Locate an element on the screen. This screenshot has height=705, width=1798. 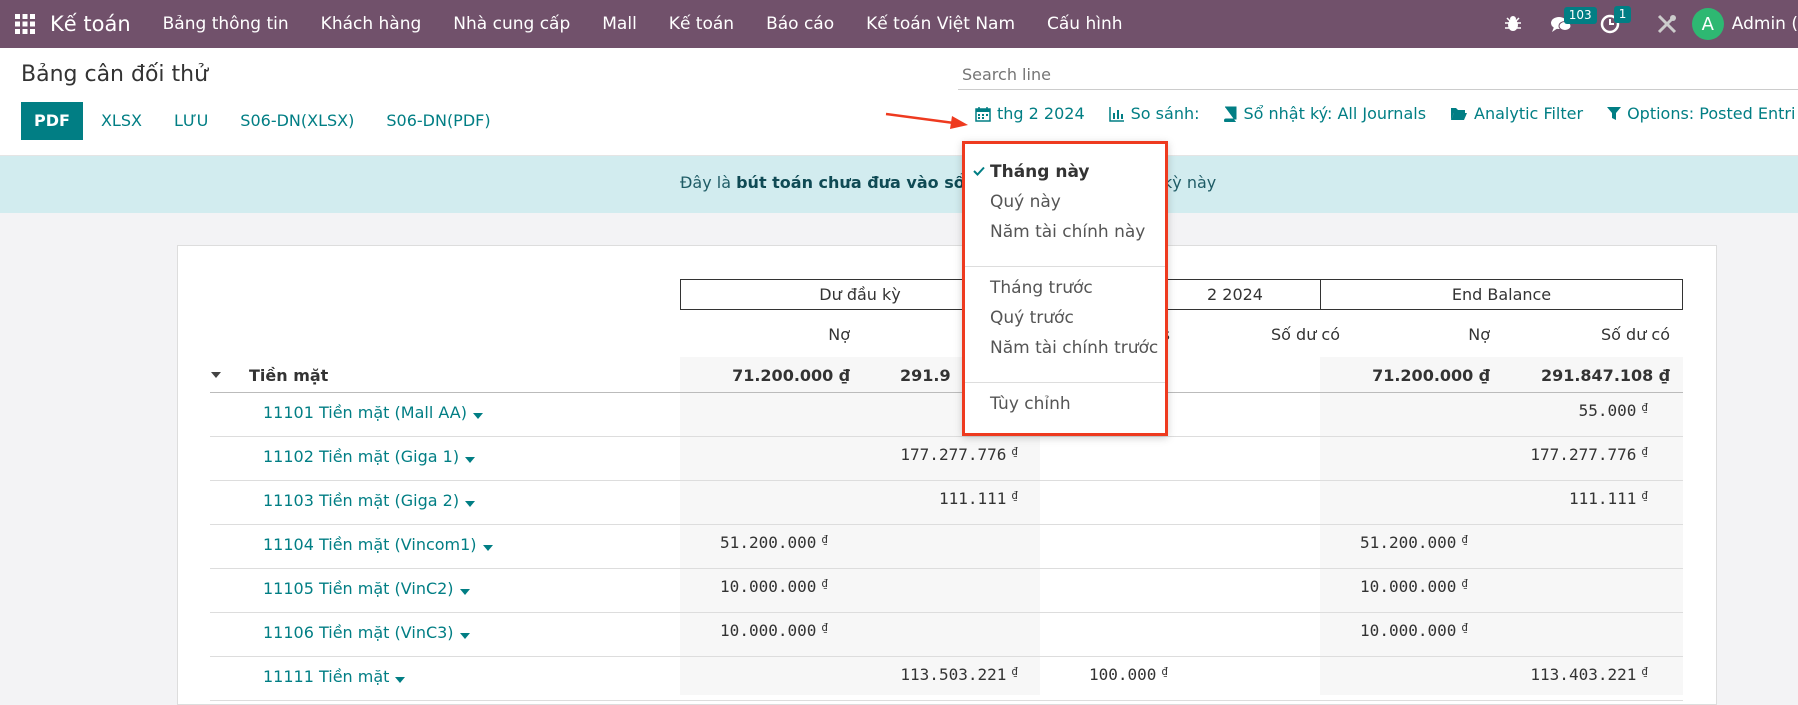
avatar: A is located at coordinates (1707, 24).